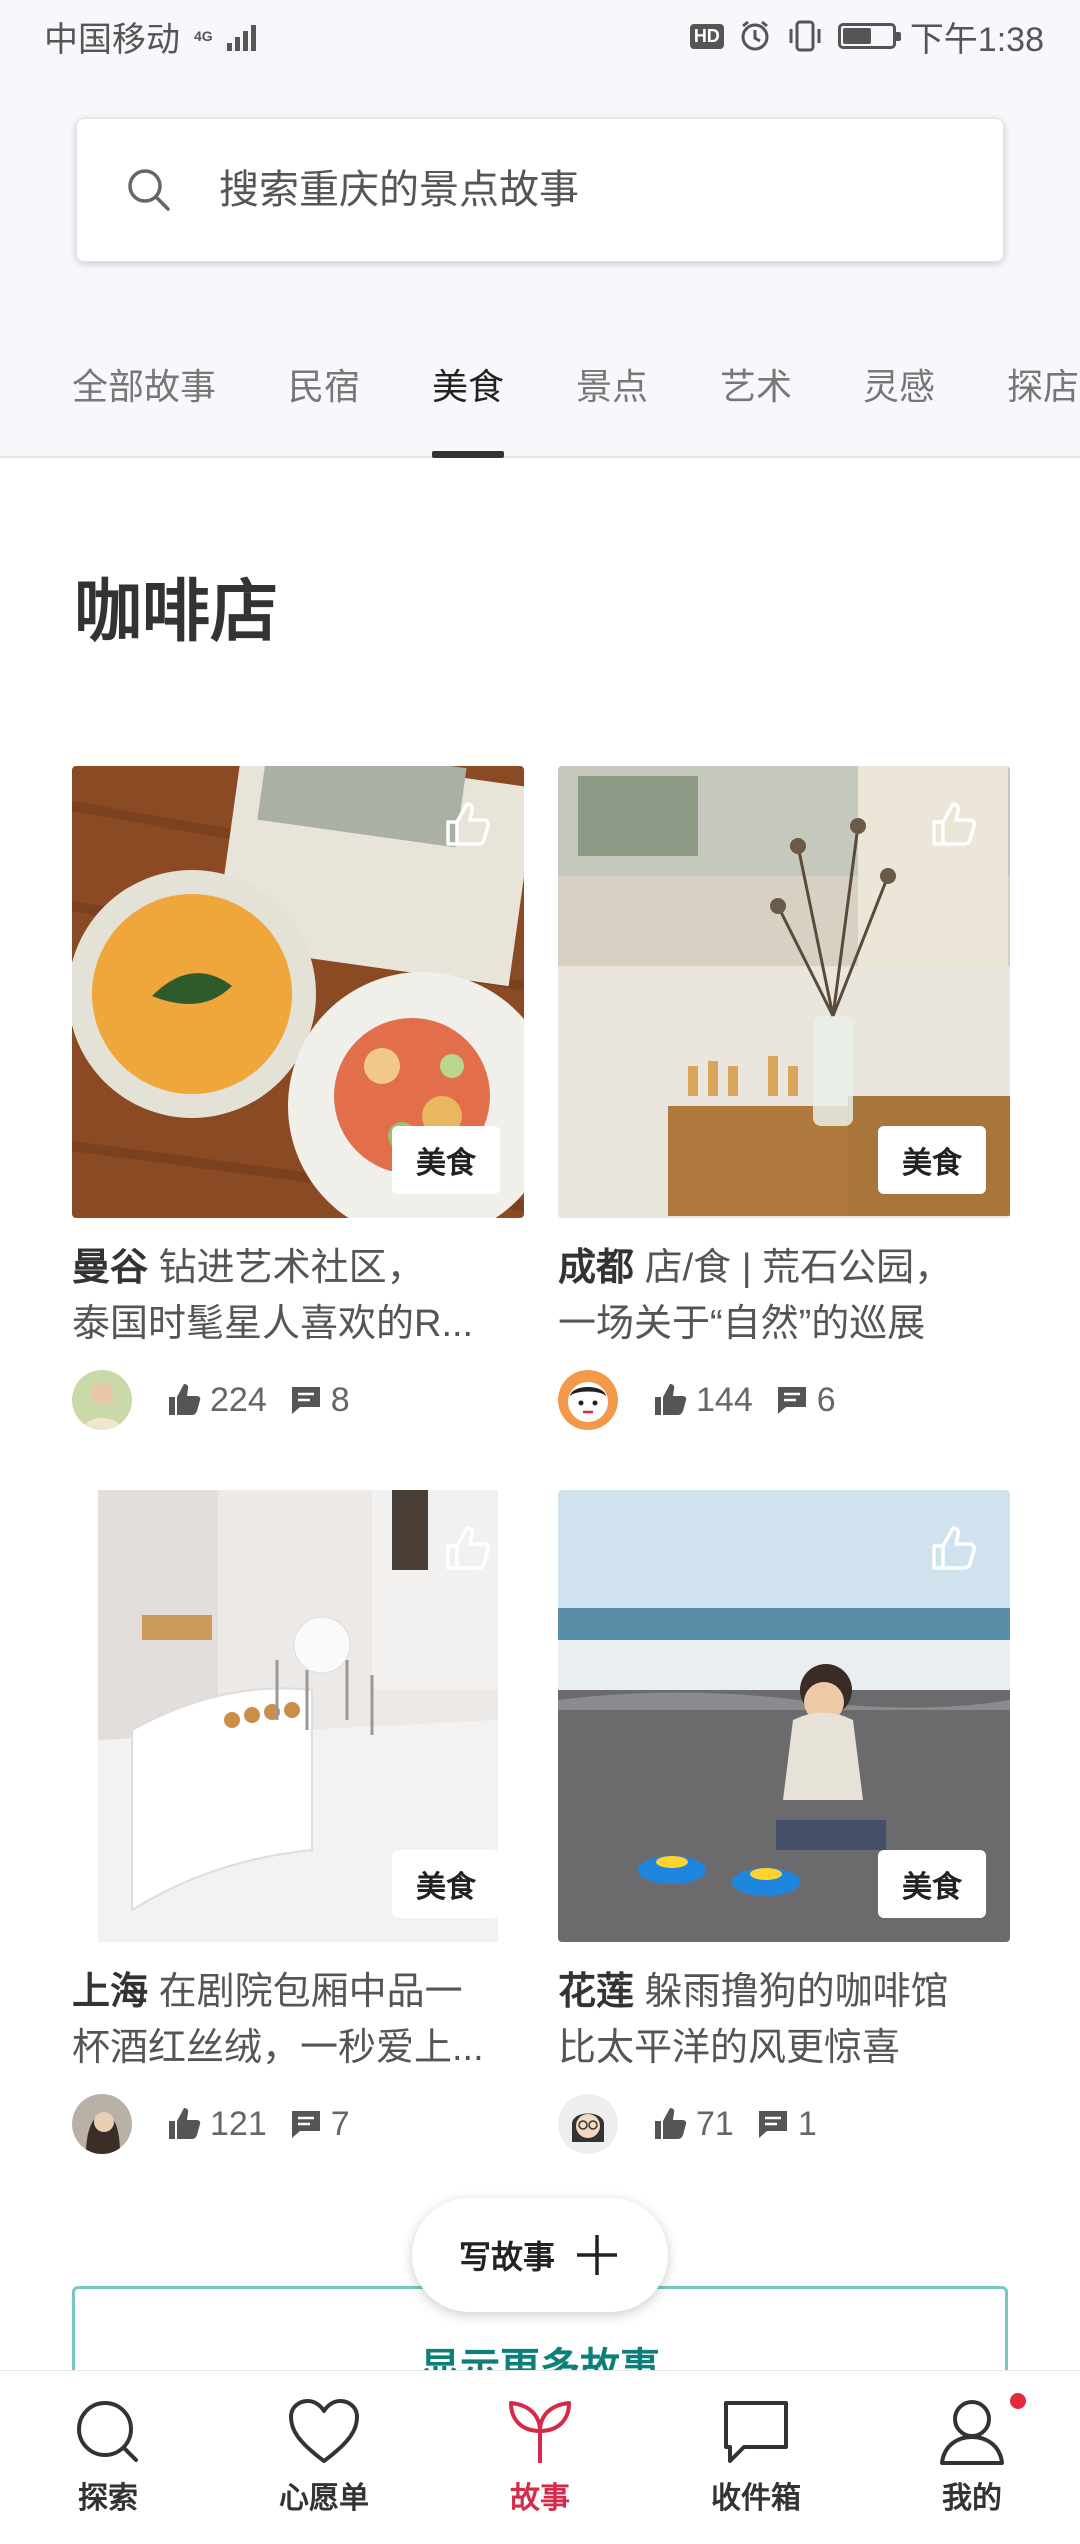  Describe the element at coordinates (1018, 2401) in the screenshot. I see `notification-dot` at that location.